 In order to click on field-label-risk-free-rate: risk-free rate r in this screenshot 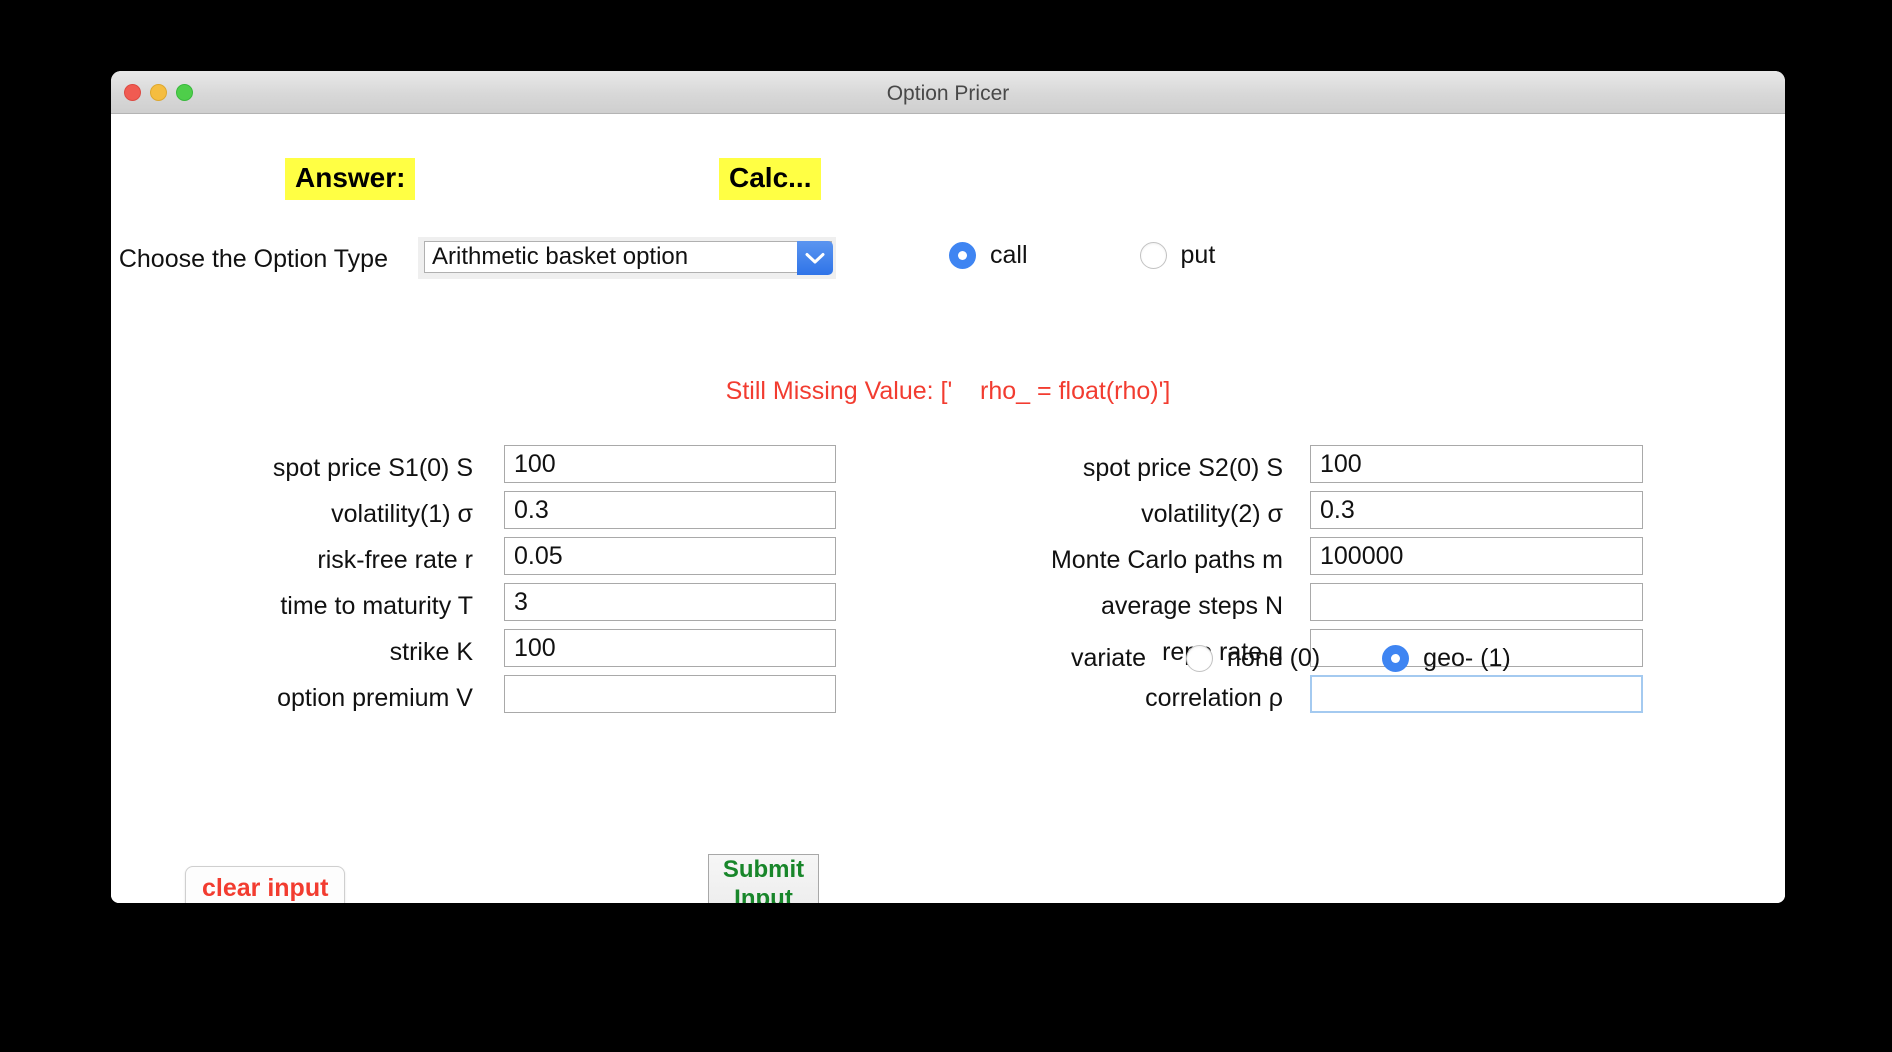, I will do `click(395, 560)`.